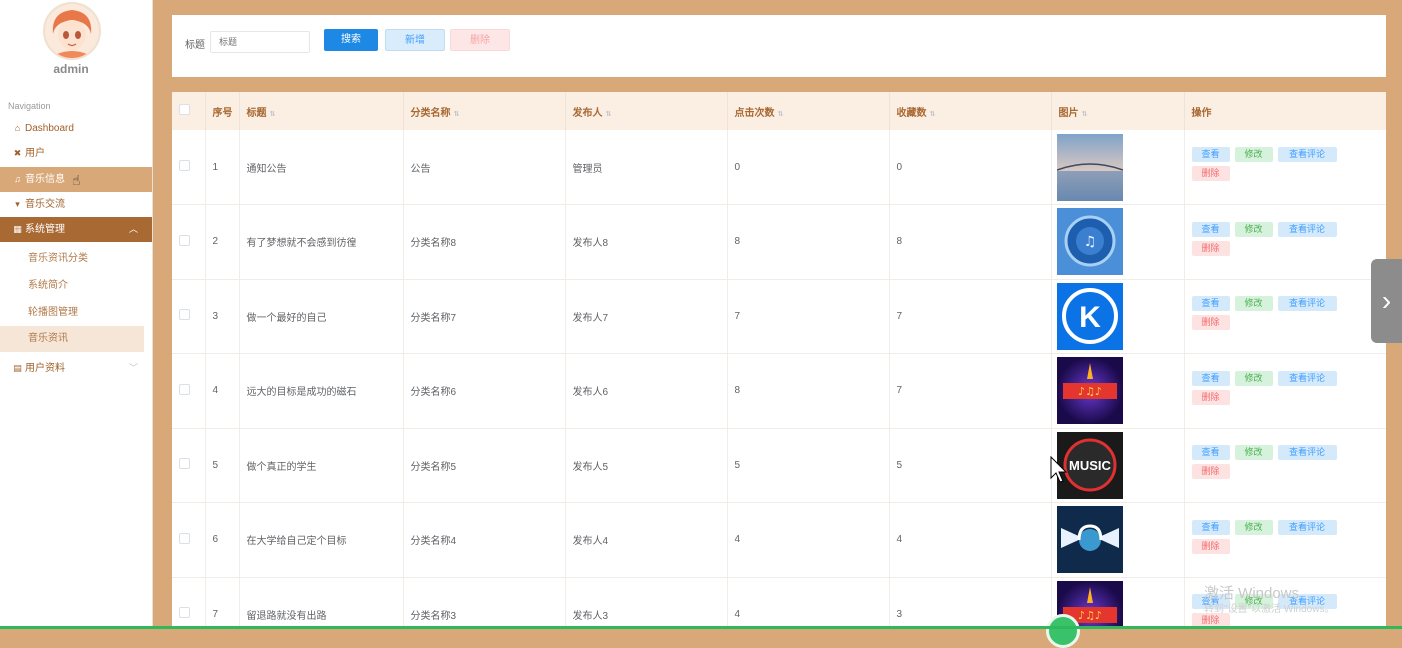  Describe the element at coordinates (72, 339) in the screenshot. I see `submenu-item-music-news: 音乐资讯` at that location.